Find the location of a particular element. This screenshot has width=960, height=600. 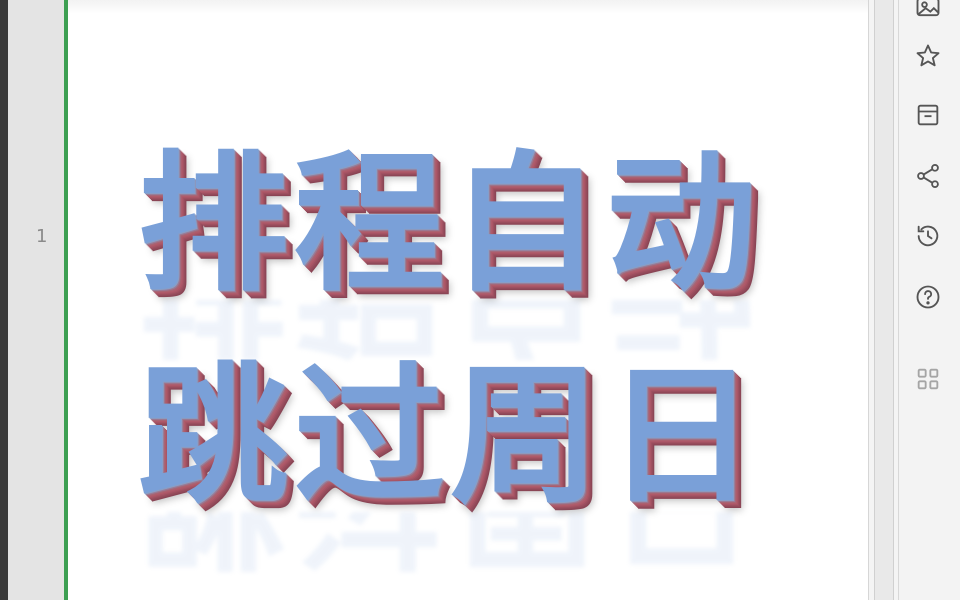

right-sidebar is located at coordinates (929, 300).